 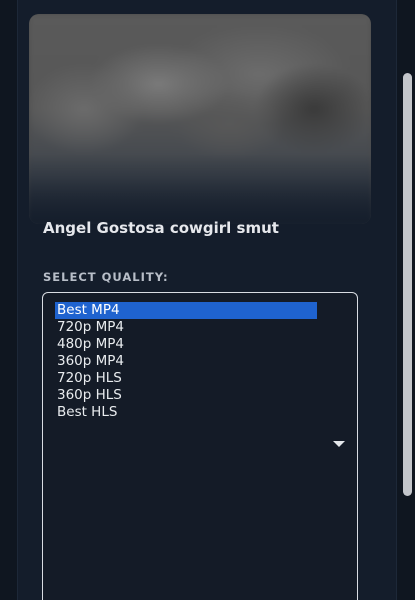 I want to click on quality-option-720p-hls: 720p HLS, so click(x=186, y=378).